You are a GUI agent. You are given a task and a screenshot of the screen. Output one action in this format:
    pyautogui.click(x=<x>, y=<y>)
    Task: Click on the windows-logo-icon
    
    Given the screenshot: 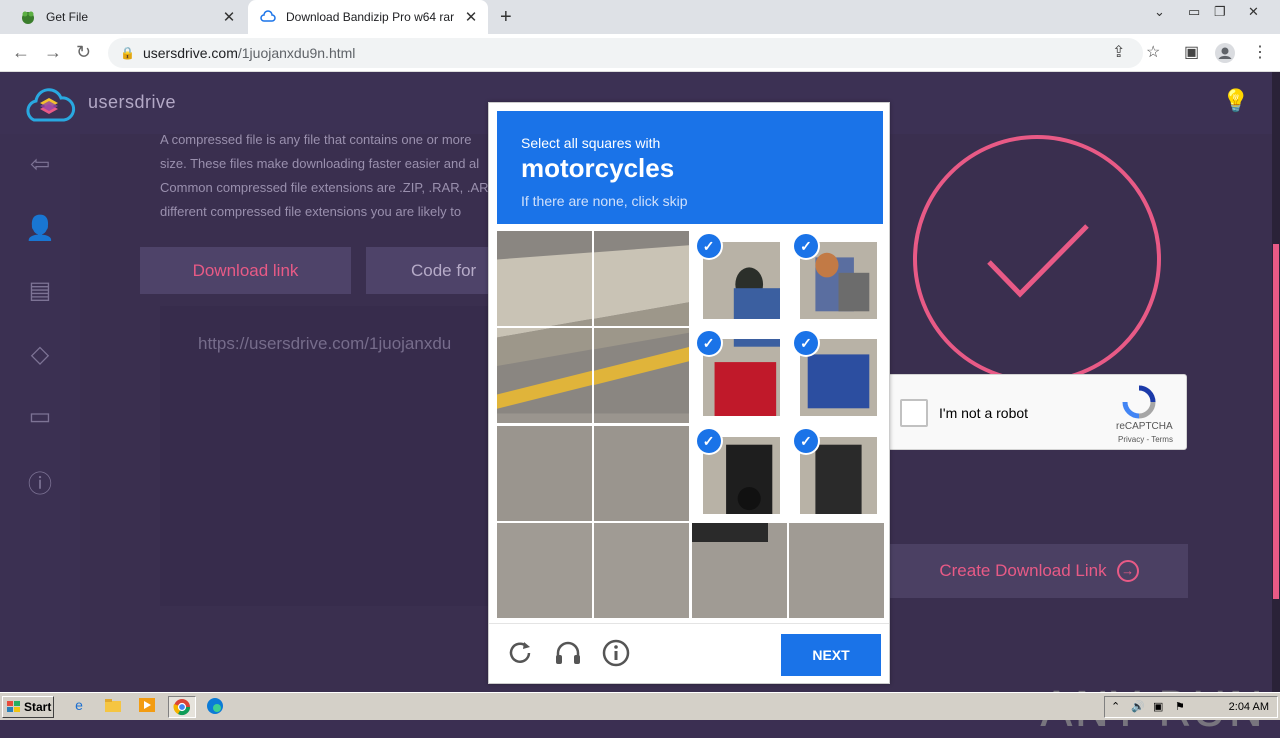 What is the action you would take?
    pyautogui.click(x=13, y=706)
    